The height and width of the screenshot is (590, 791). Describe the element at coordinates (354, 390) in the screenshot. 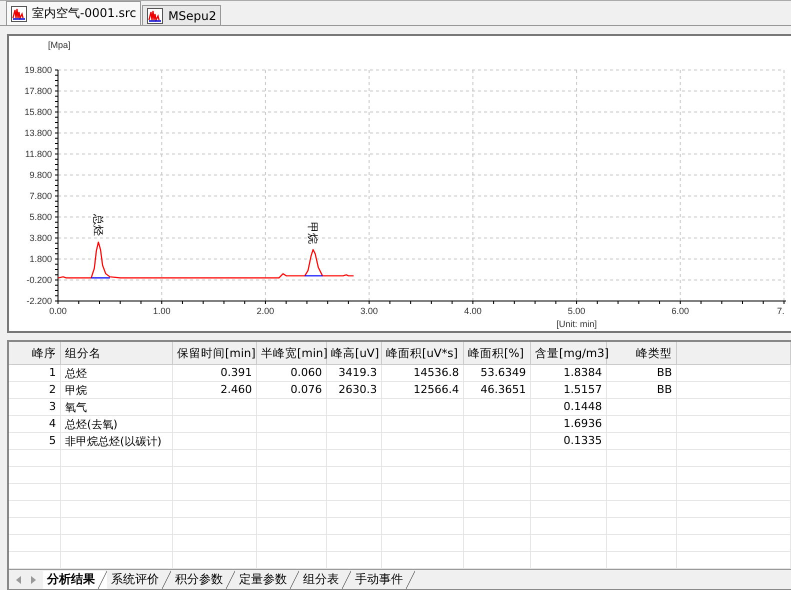

I see `table-cell: 2630.3` at that location.